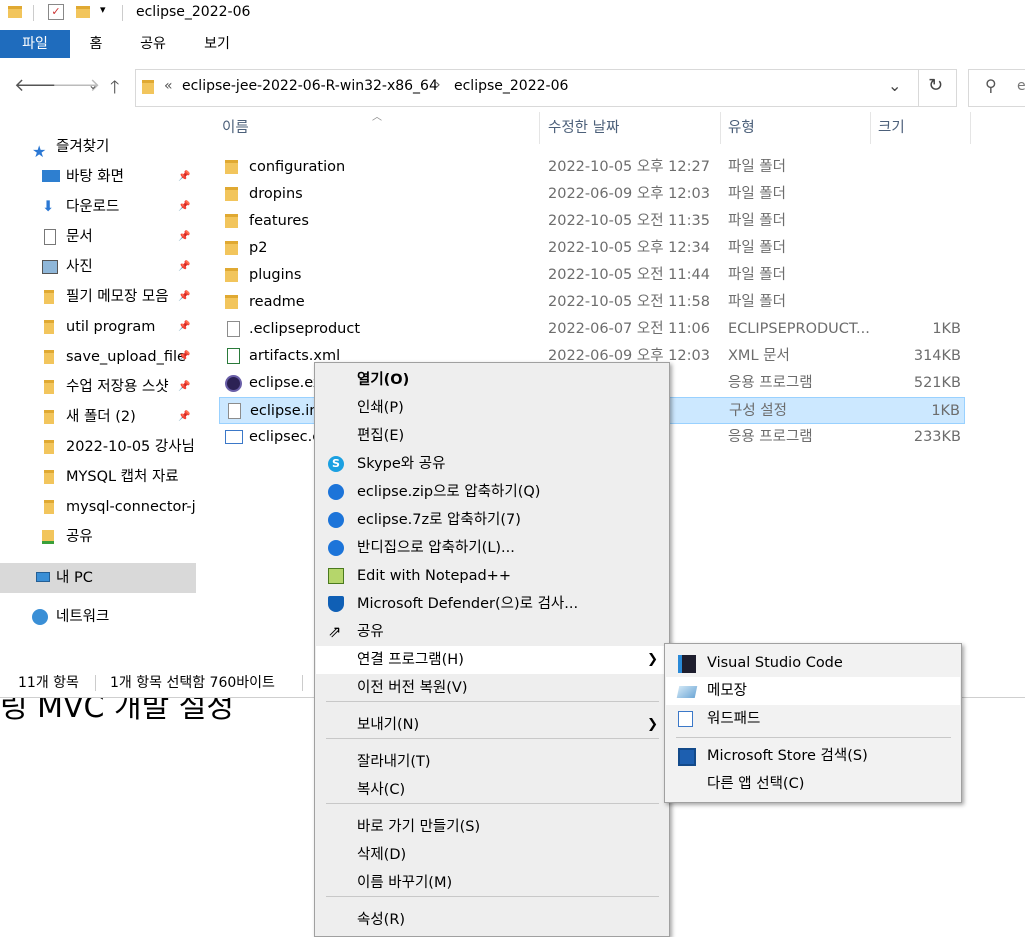 The image size is (1025, 937). Describe the element at coordinates (377, 117) in the screenshot. I see `sort-up-icon: ︿` at that location.